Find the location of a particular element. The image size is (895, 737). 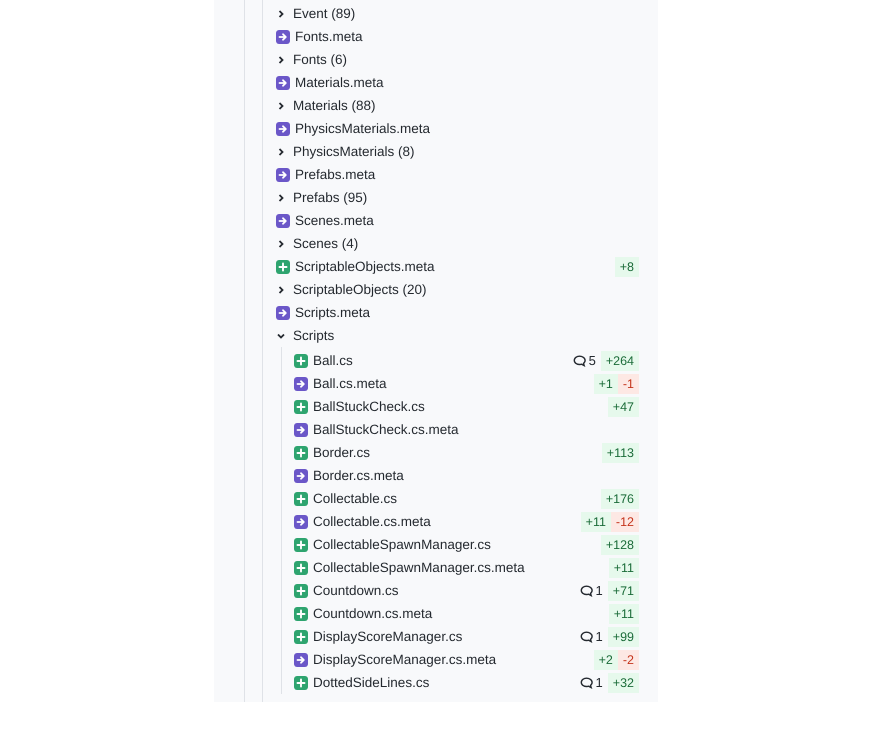

file-row: CollectableSpawnManager.cs.meta +11 is located at coordinates (466, 567).